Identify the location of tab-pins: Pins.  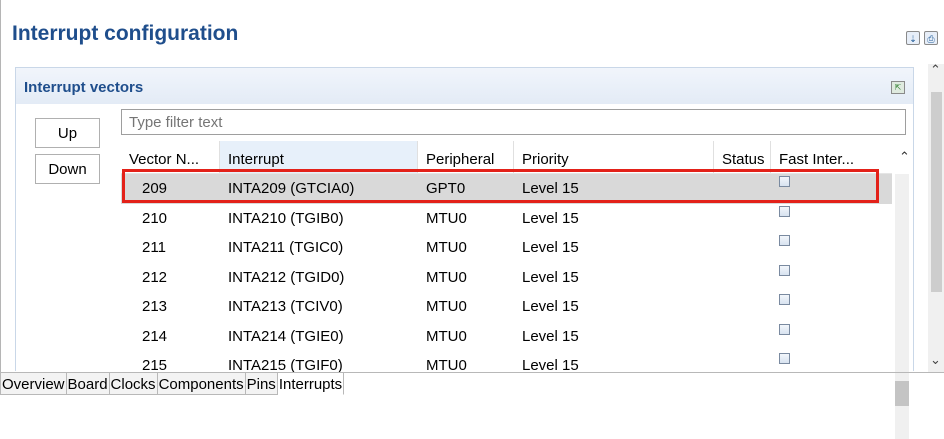
(261, 383).